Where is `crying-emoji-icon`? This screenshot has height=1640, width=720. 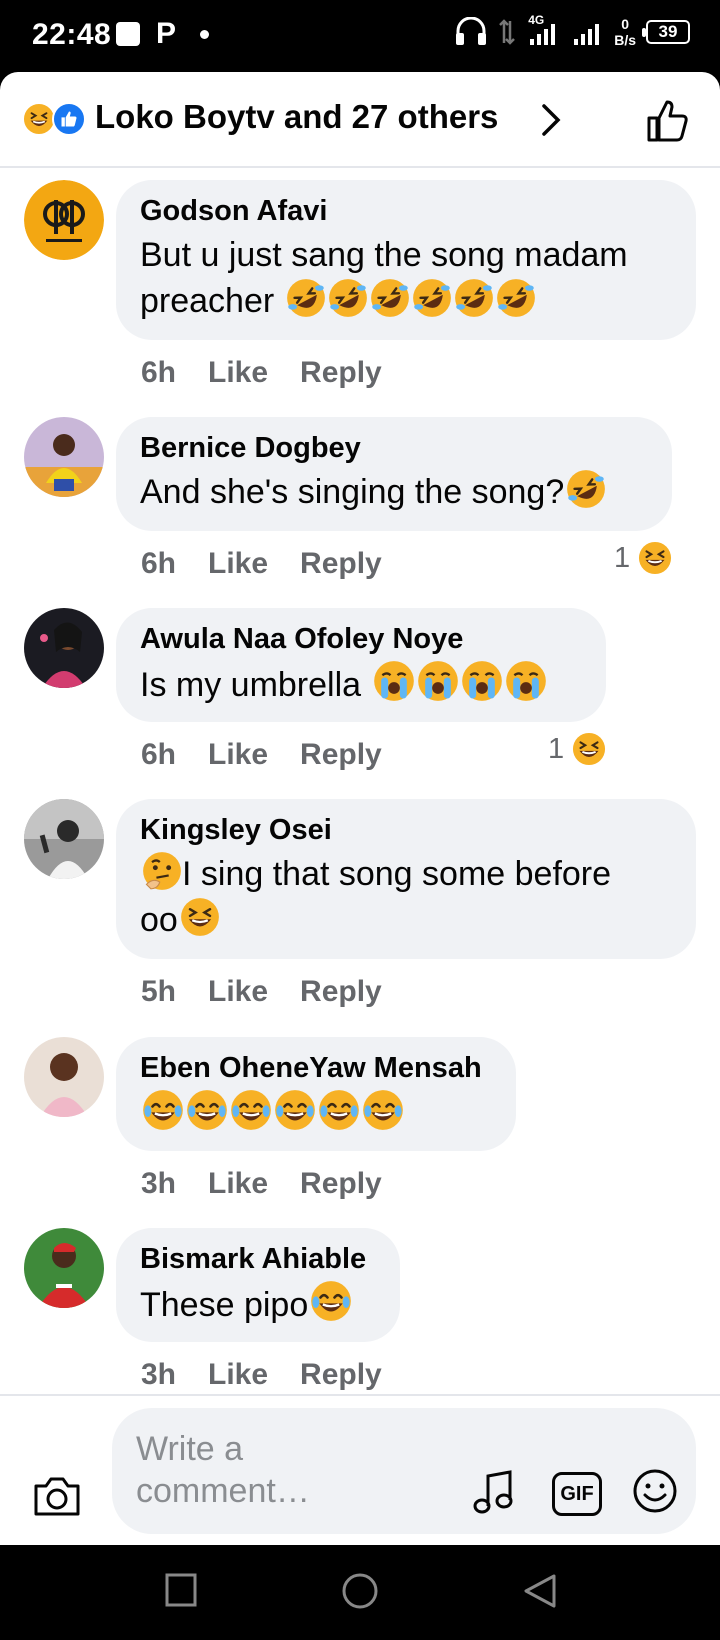 crying-emoji-icon is located at coordinates (459, 682).